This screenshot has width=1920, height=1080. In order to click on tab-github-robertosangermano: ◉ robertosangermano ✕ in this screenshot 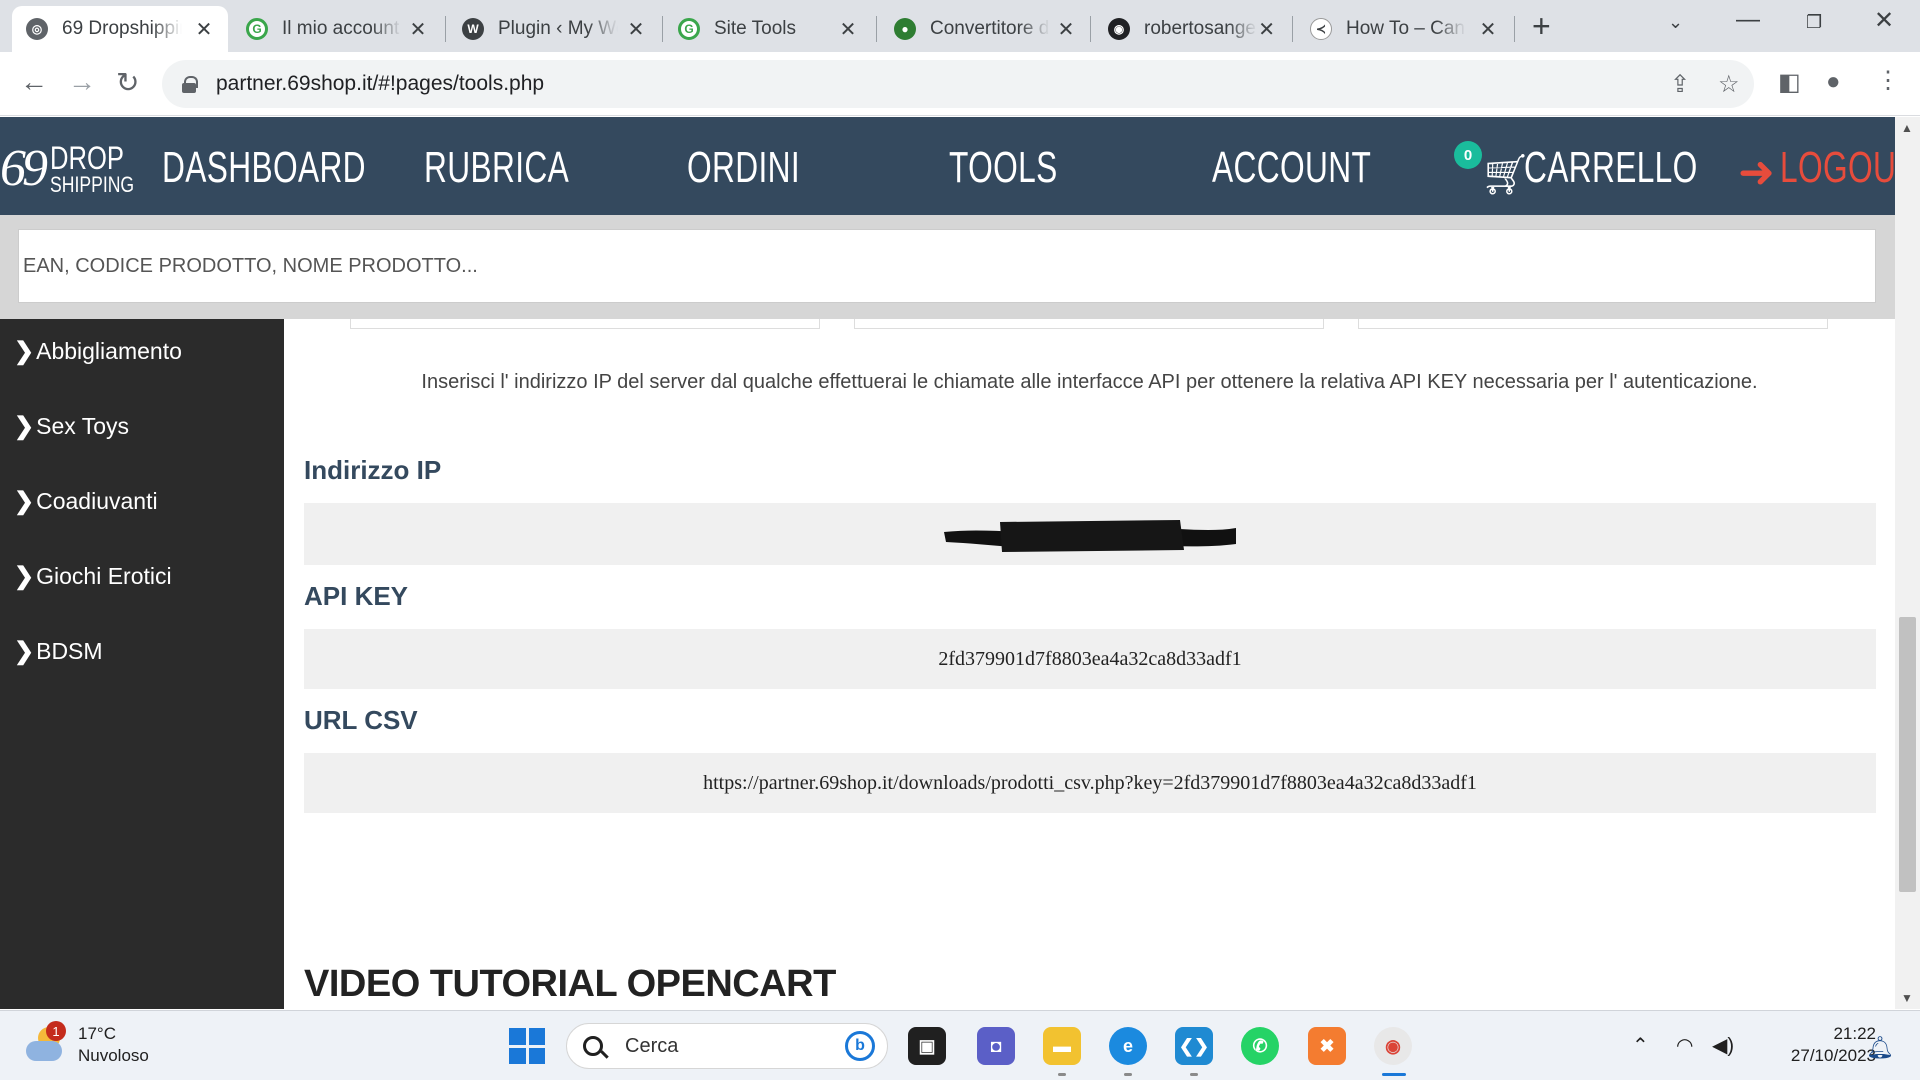, I will do `click(1192, 29)`.